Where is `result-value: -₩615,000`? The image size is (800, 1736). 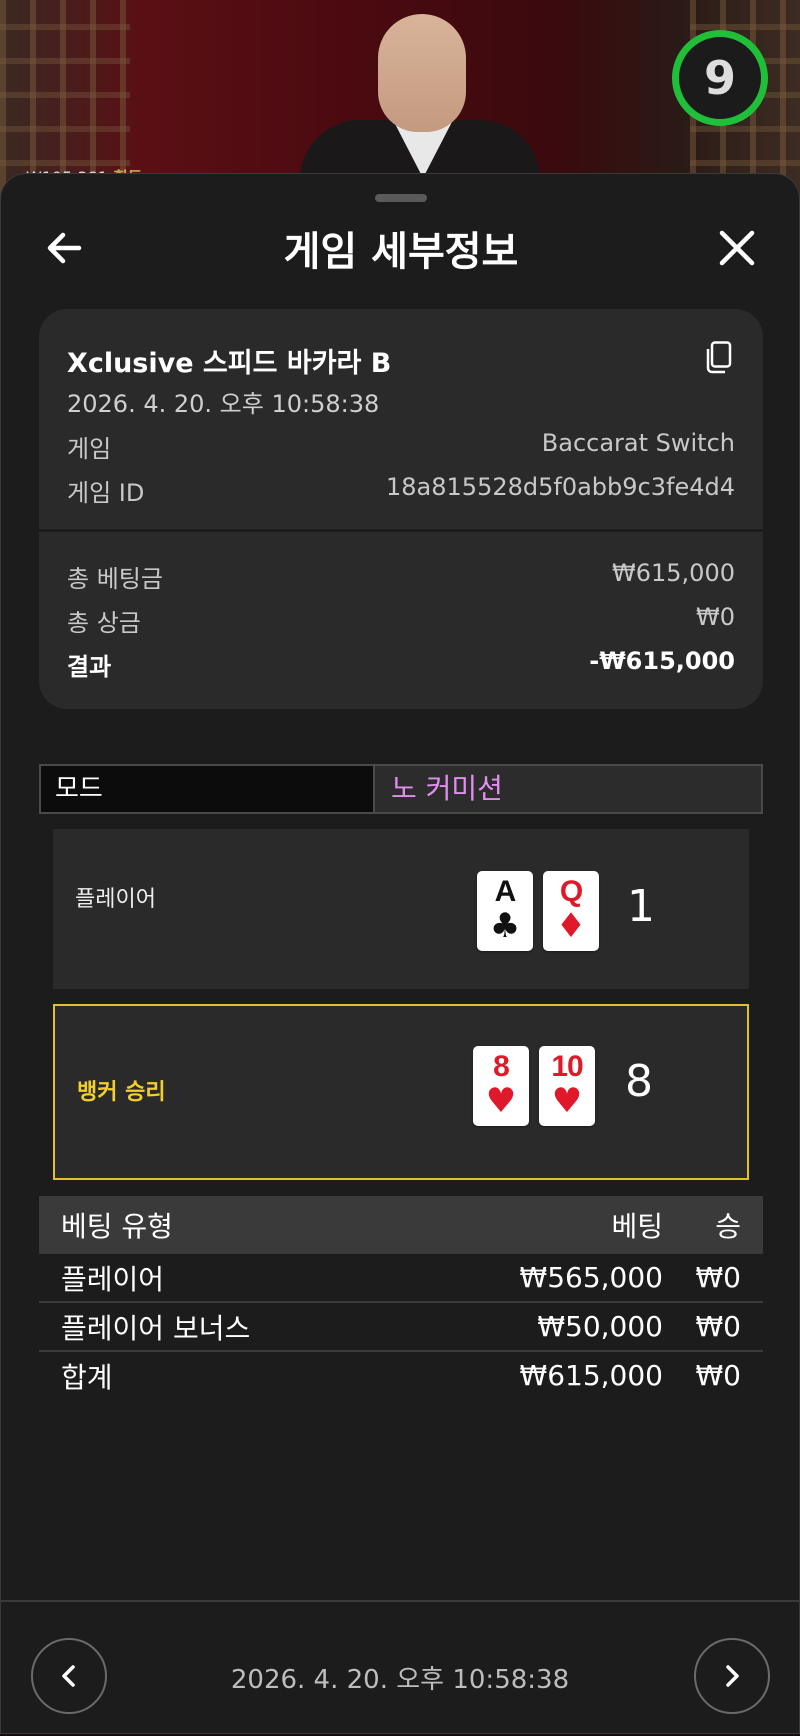
result-value: -₩615,000 is located at coordinates (662, 661).